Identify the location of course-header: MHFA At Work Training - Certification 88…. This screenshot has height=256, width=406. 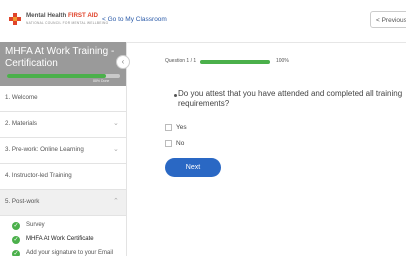
(63, 64).